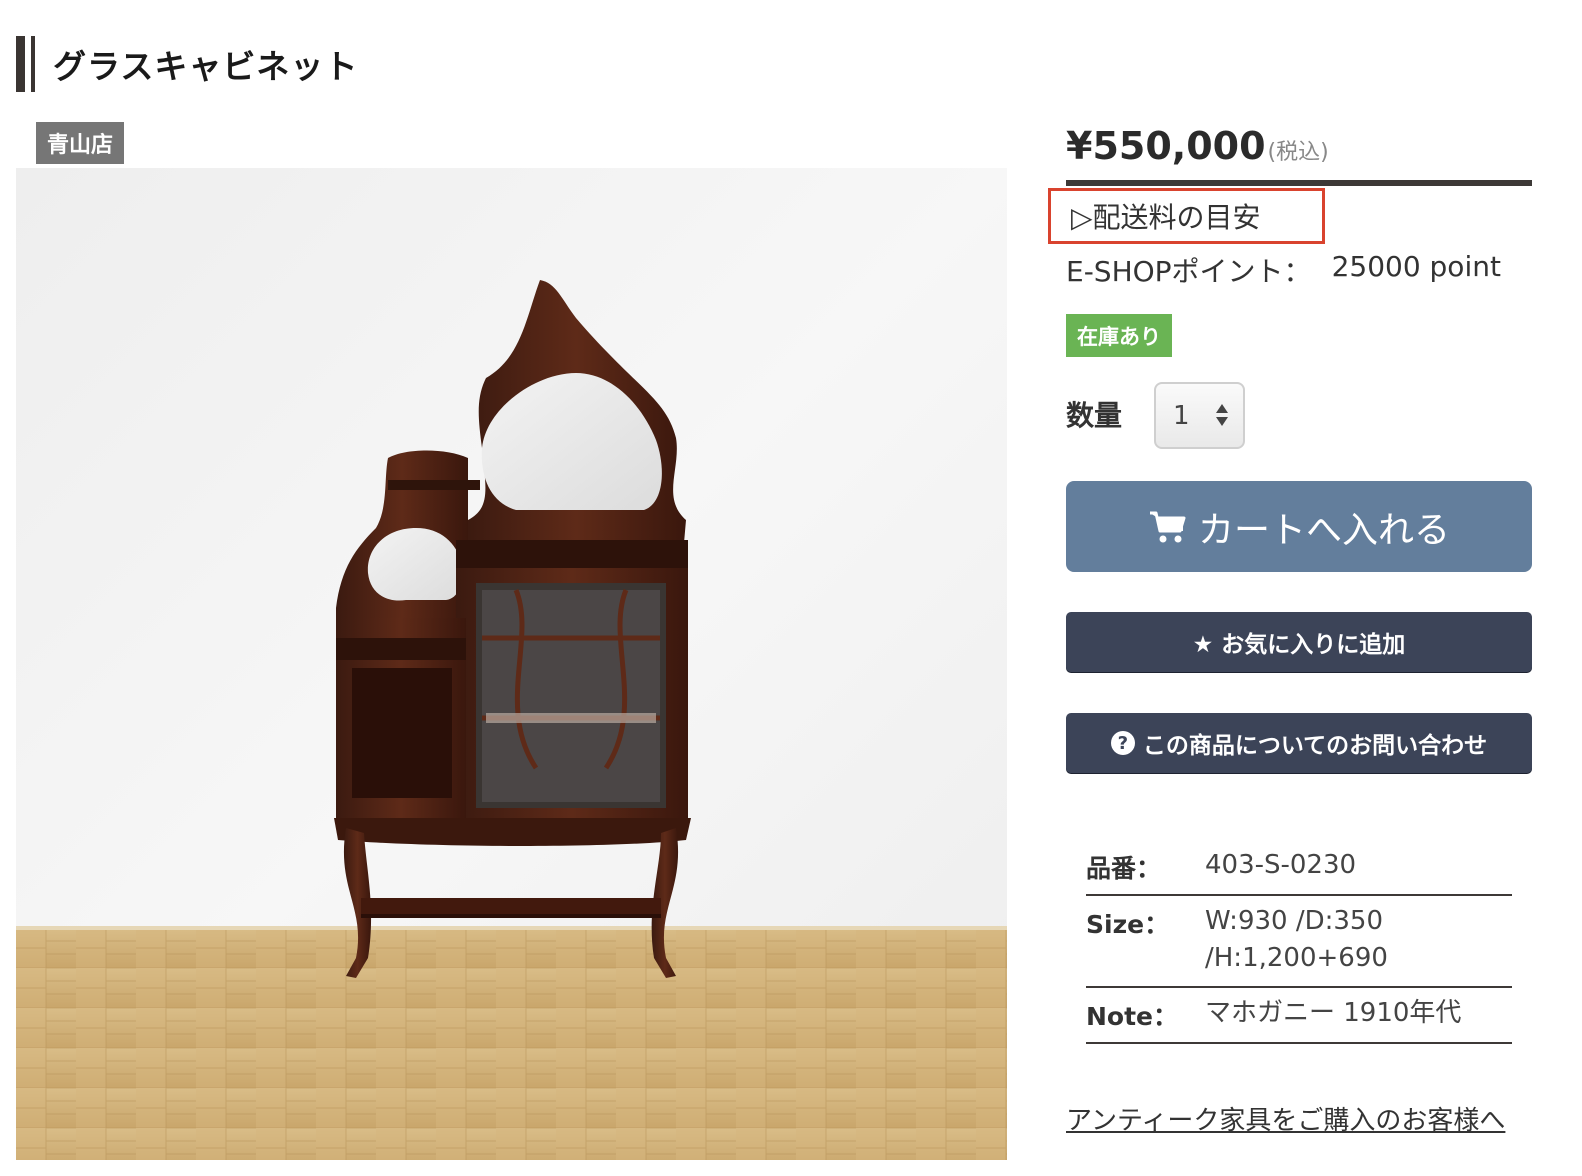  I want to click on spec-value-line: マホガニー 1910年代, so click(1333, 1013).